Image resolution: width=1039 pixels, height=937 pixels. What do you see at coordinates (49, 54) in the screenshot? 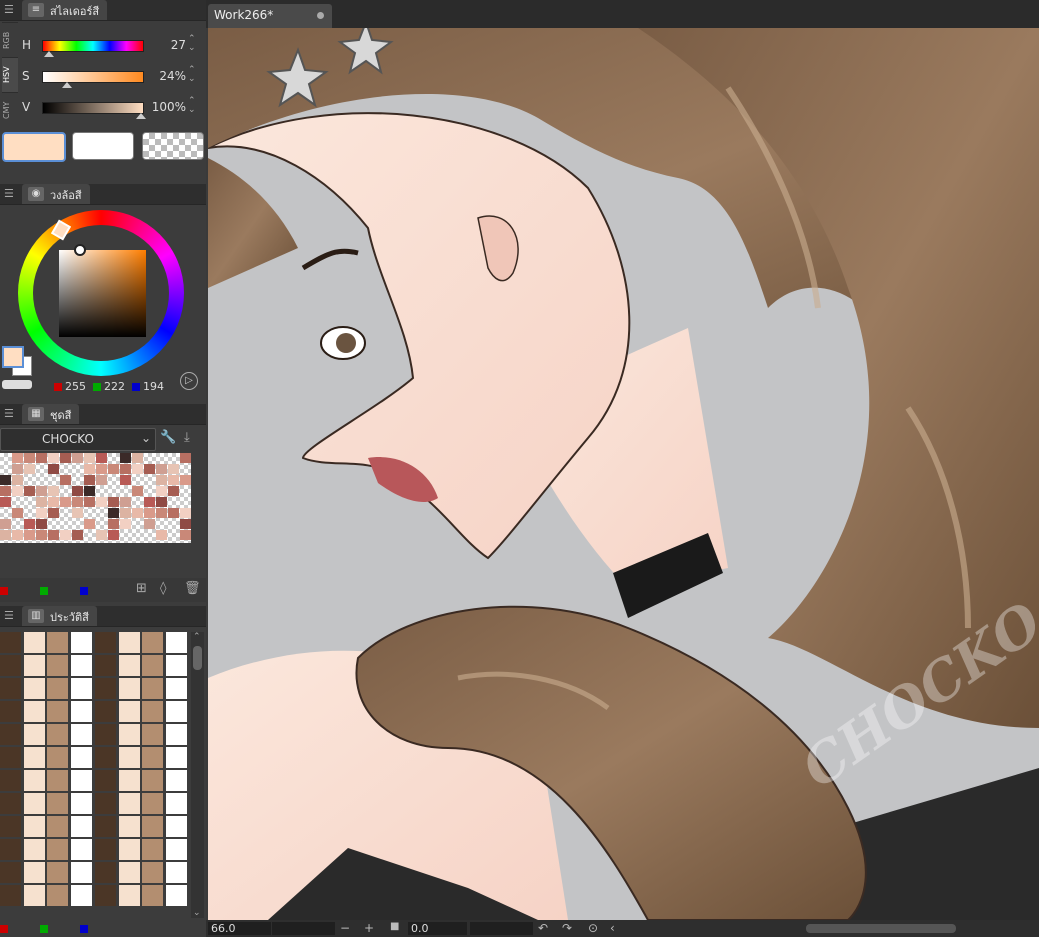
I see `hue-marker` at bounding box center [49, 54].